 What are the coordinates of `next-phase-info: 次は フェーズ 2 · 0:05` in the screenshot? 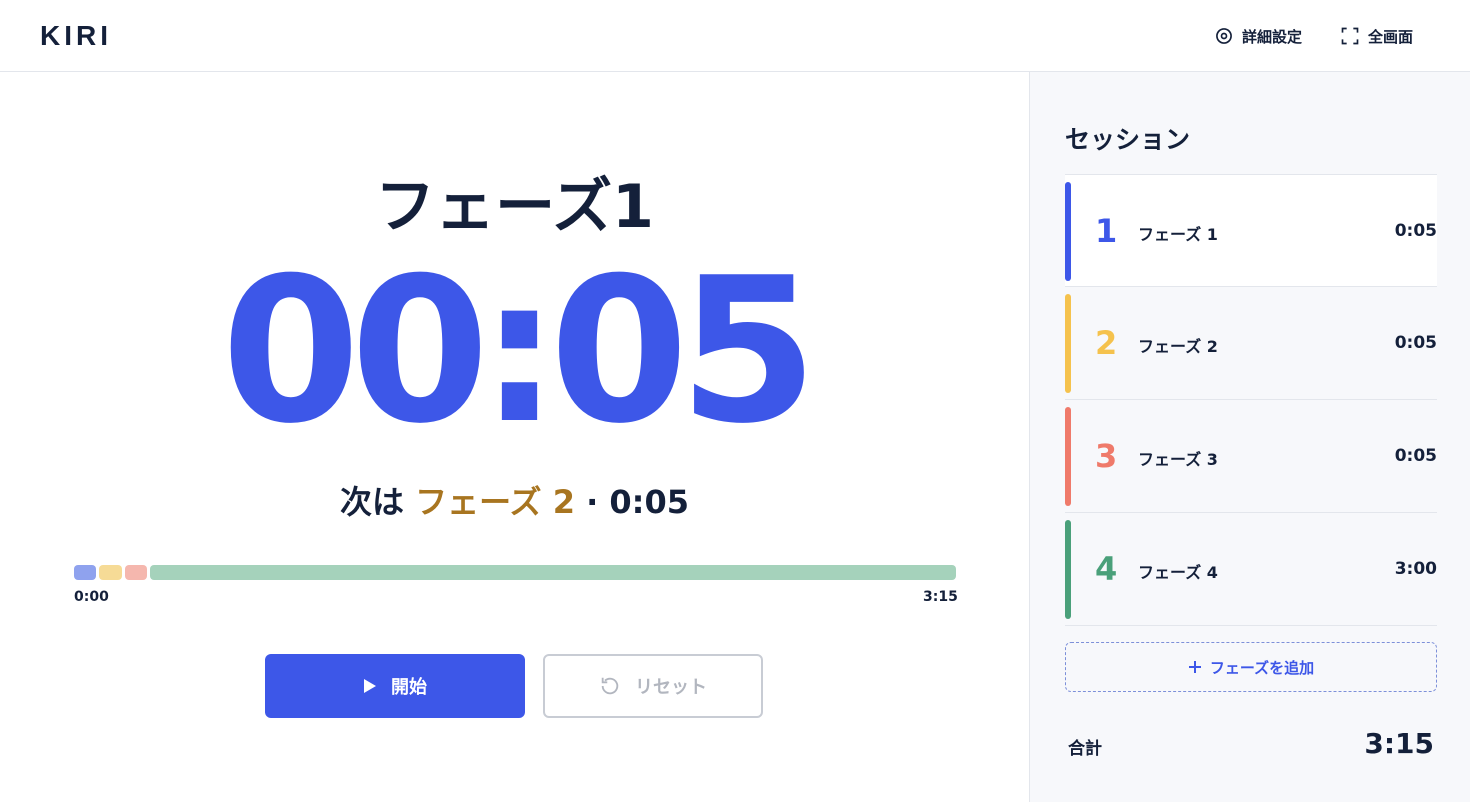 It's located at (514, 502).